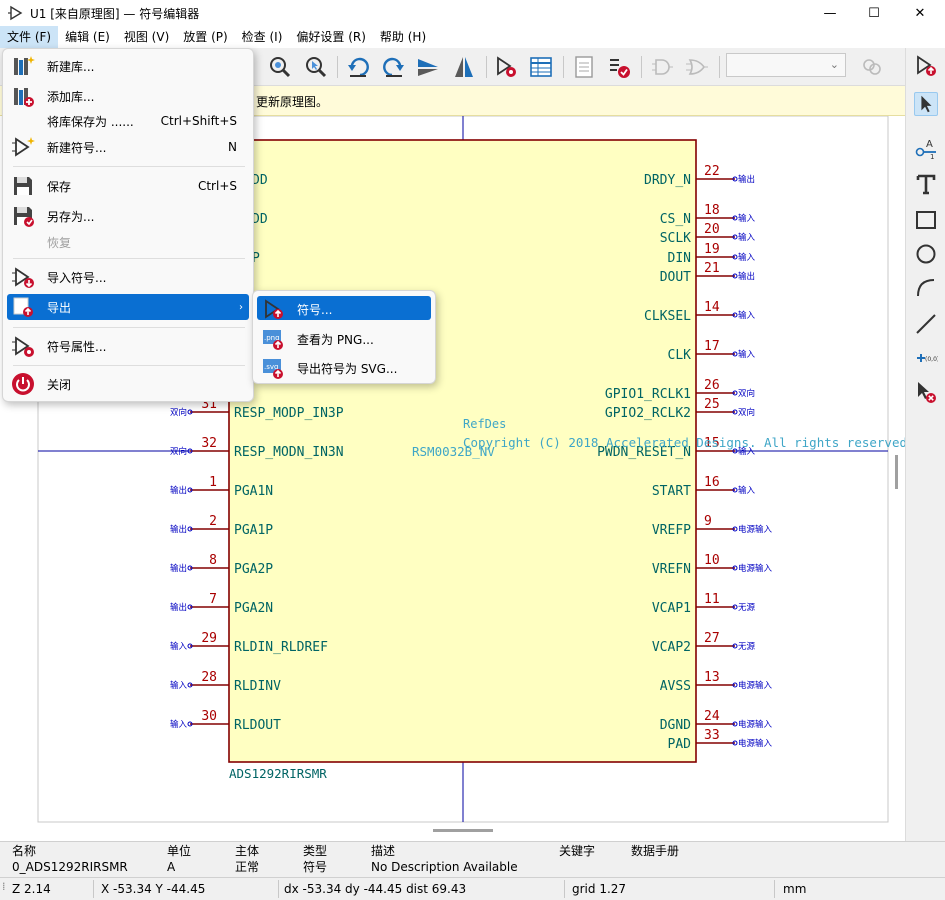 The height and width of the screenshot is (900, 945). I want to click on menu-shortcut: Ctrl+S, so click(217, 186).